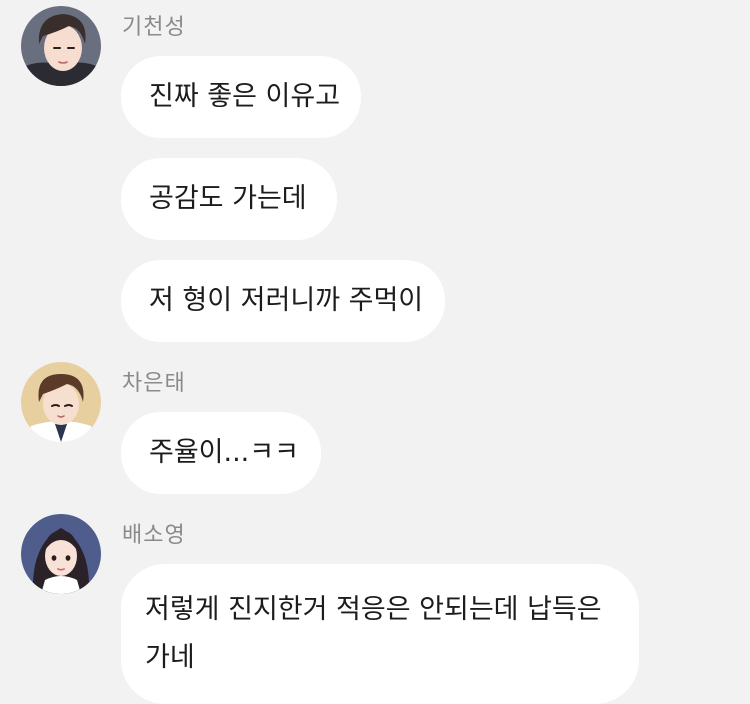  What do you see at coordinates (245, 96) in the screenshot?
I see `message-text: 진짜 좋은 이유고` at bounding box center [245, 96].